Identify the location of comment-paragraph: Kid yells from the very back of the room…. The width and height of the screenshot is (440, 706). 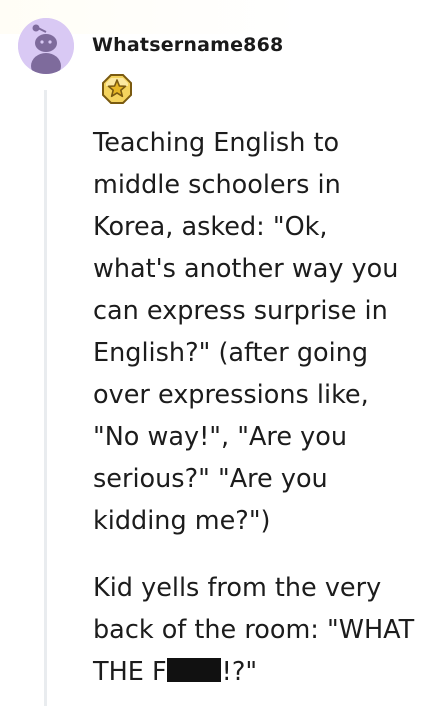
(259, 630).